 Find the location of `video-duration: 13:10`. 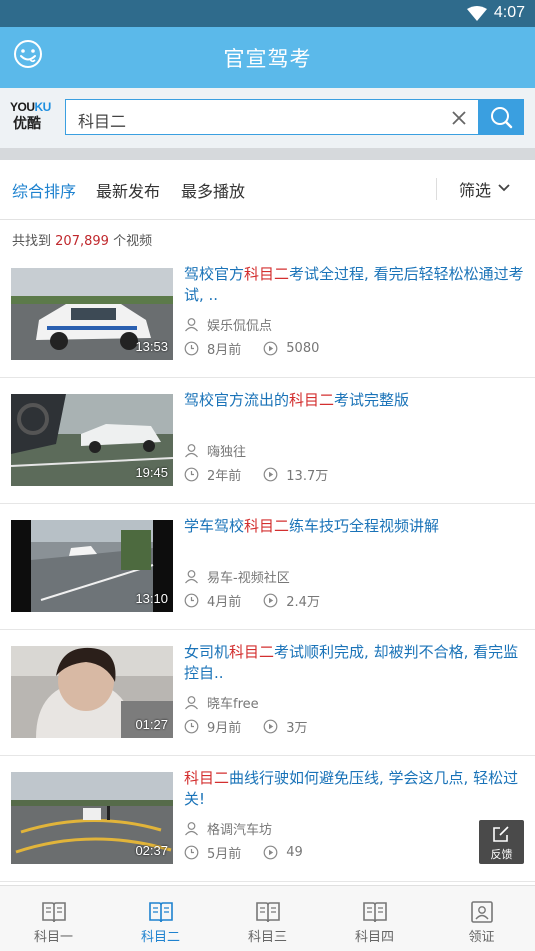

video-duration: 13:10 is located at coordinates (151, 598).